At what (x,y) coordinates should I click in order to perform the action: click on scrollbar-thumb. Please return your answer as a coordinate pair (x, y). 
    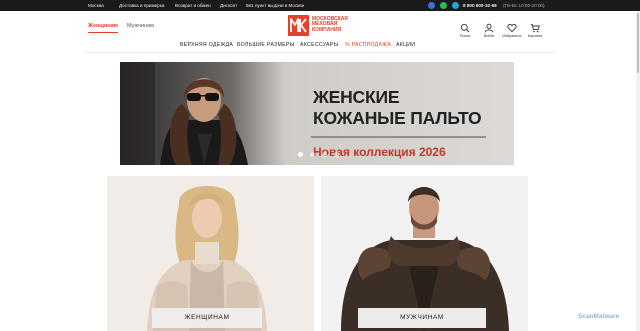
    Looking at the image, I should click on (638, 43).